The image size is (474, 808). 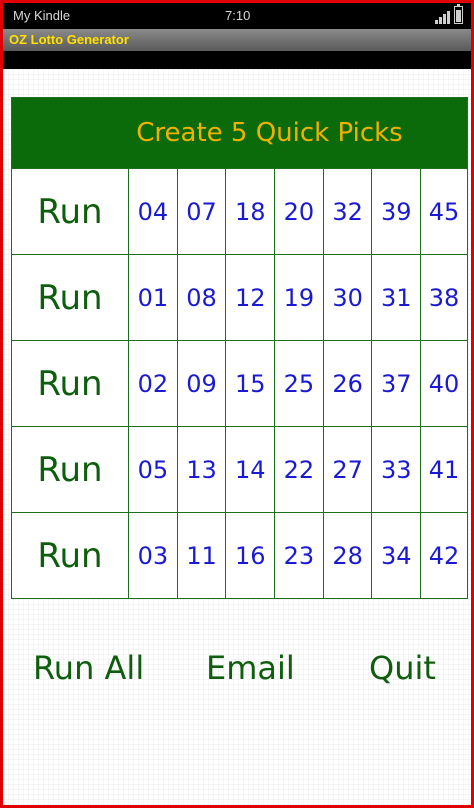 I want to click on number-cell: 38, so click(x=443, y=297).